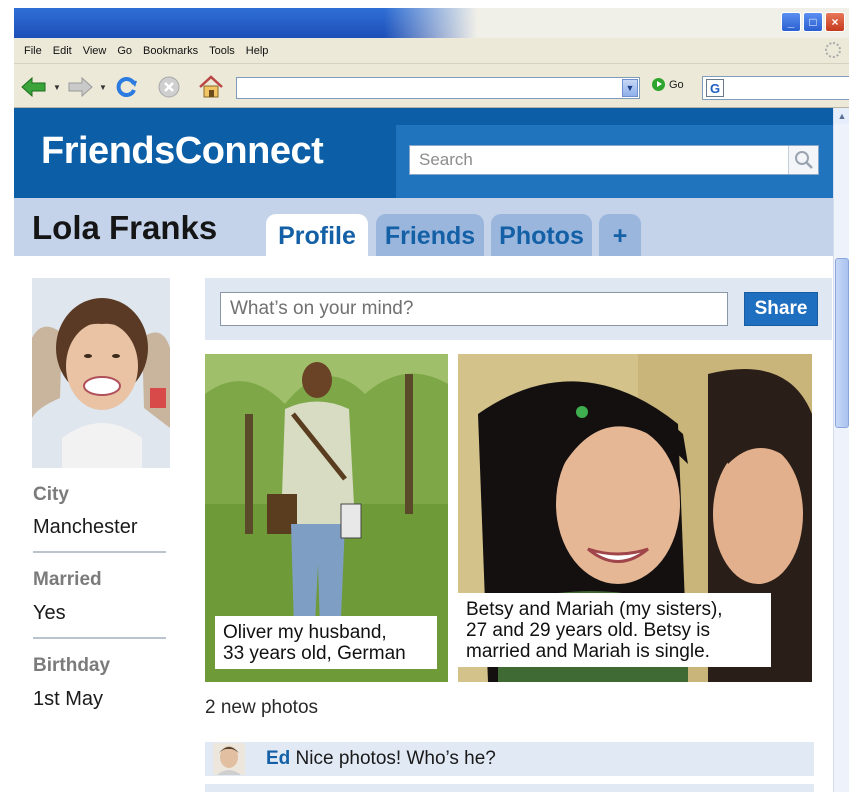 Image resolution: width=849 pixels, height=792 pixels. What do you see at coordinates (431, 23) in the screenshot?
I see `window-titlebar` at bounding box center [431, 23].